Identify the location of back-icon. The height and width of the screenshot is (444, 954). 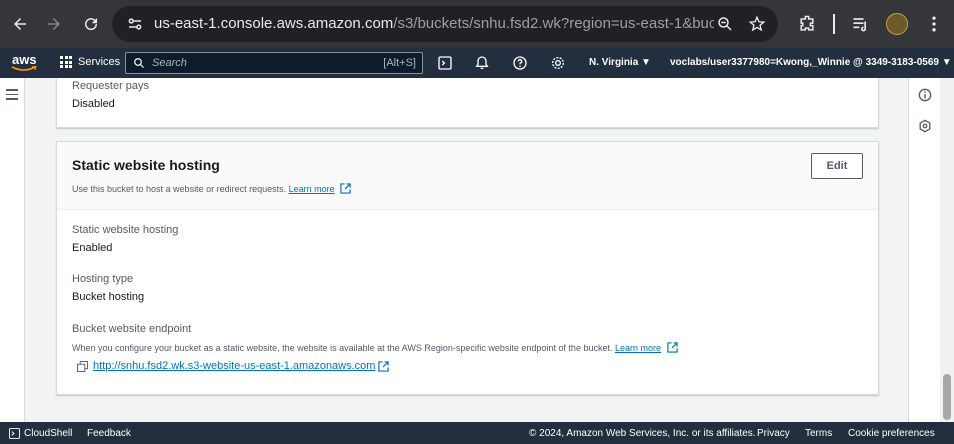
(20, 24).